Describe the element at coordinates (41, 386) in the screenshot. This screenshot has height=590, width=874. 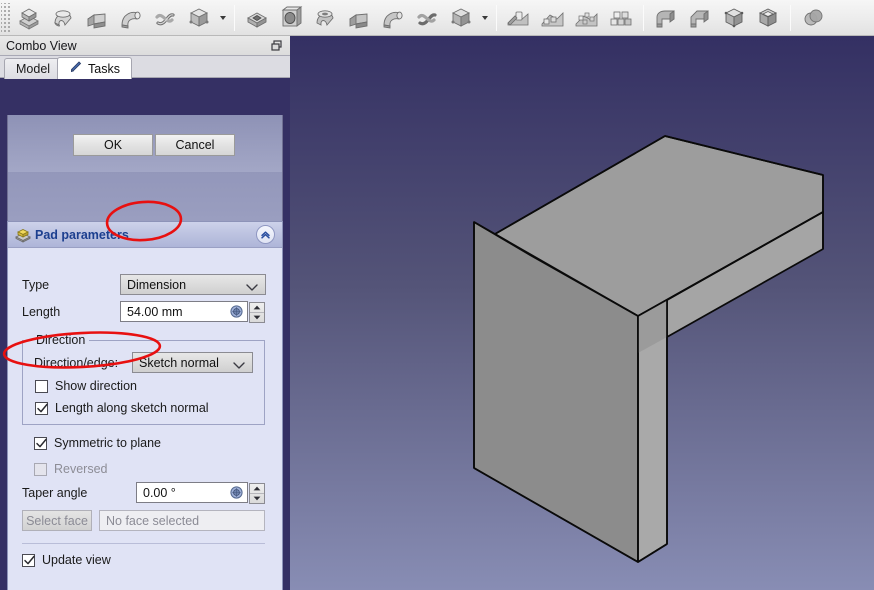
I see `show-direction-checkbox` at that location.